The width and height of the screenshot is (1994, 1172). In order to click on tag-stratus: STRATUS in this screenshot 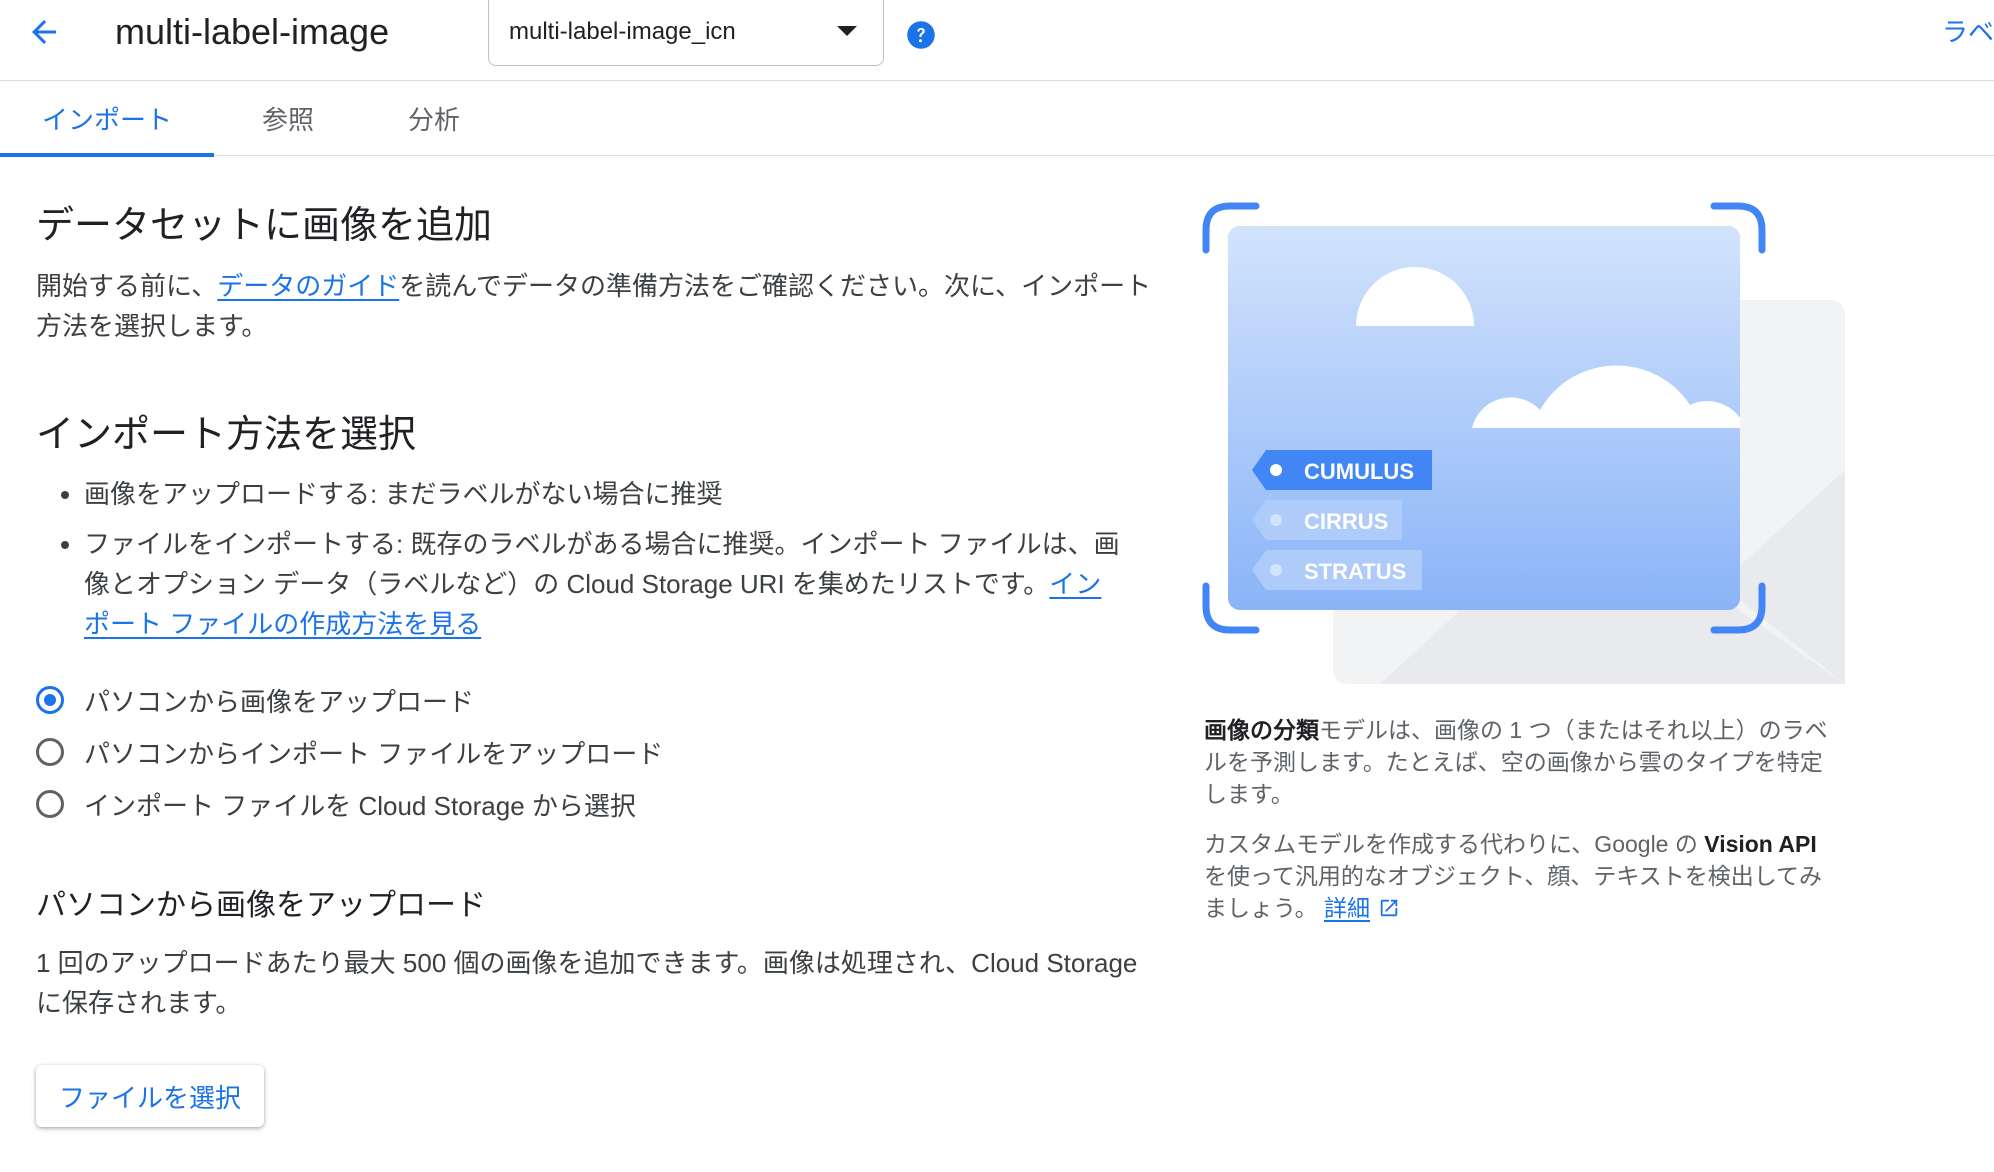, I will do `click(1337, 570)`.